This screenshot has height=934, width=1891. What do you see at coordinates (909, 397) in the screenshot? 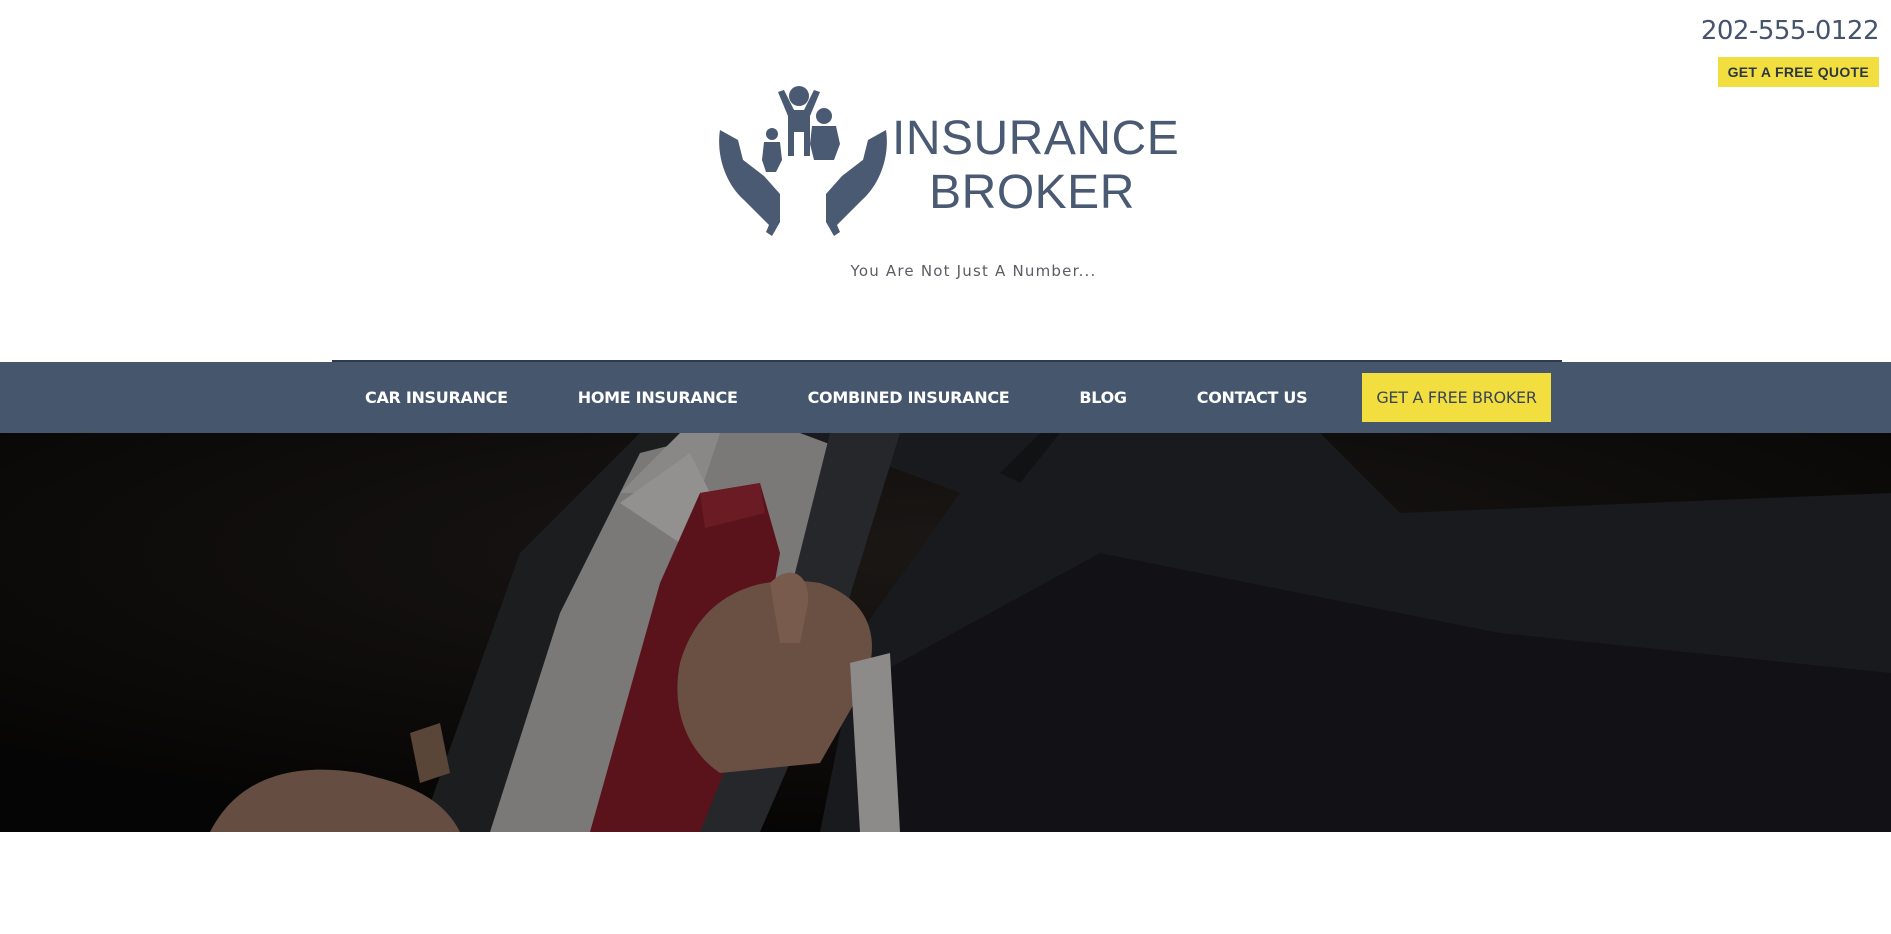
I see `nav-combined-insurance: COMBINED INSURANCE` at bounding box center [909, 397].